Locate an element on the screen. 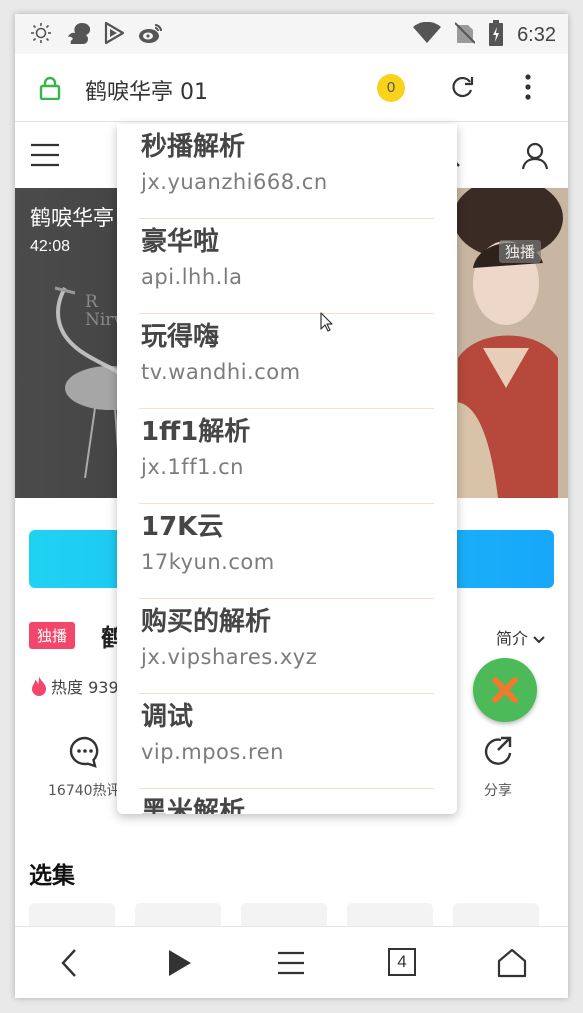 The image size is (583, 1013). parser-option: 豪华啦 api.lhh.la is located at coordinates (286, 266).